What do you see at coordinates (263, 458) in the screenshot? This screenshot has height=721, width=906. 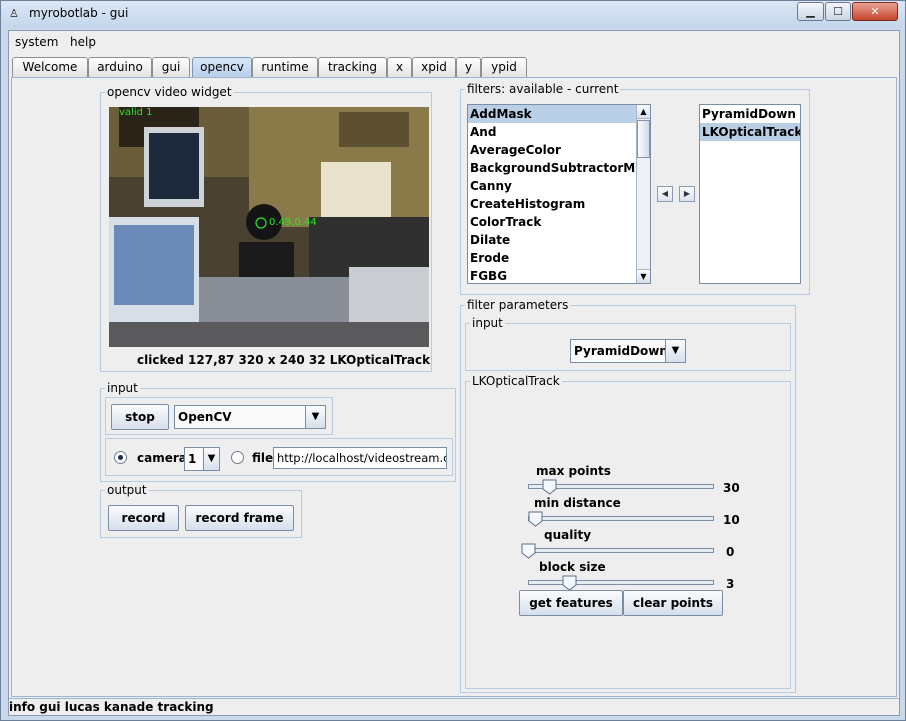 I see `file-label: file` at bounding box center [263, 458].